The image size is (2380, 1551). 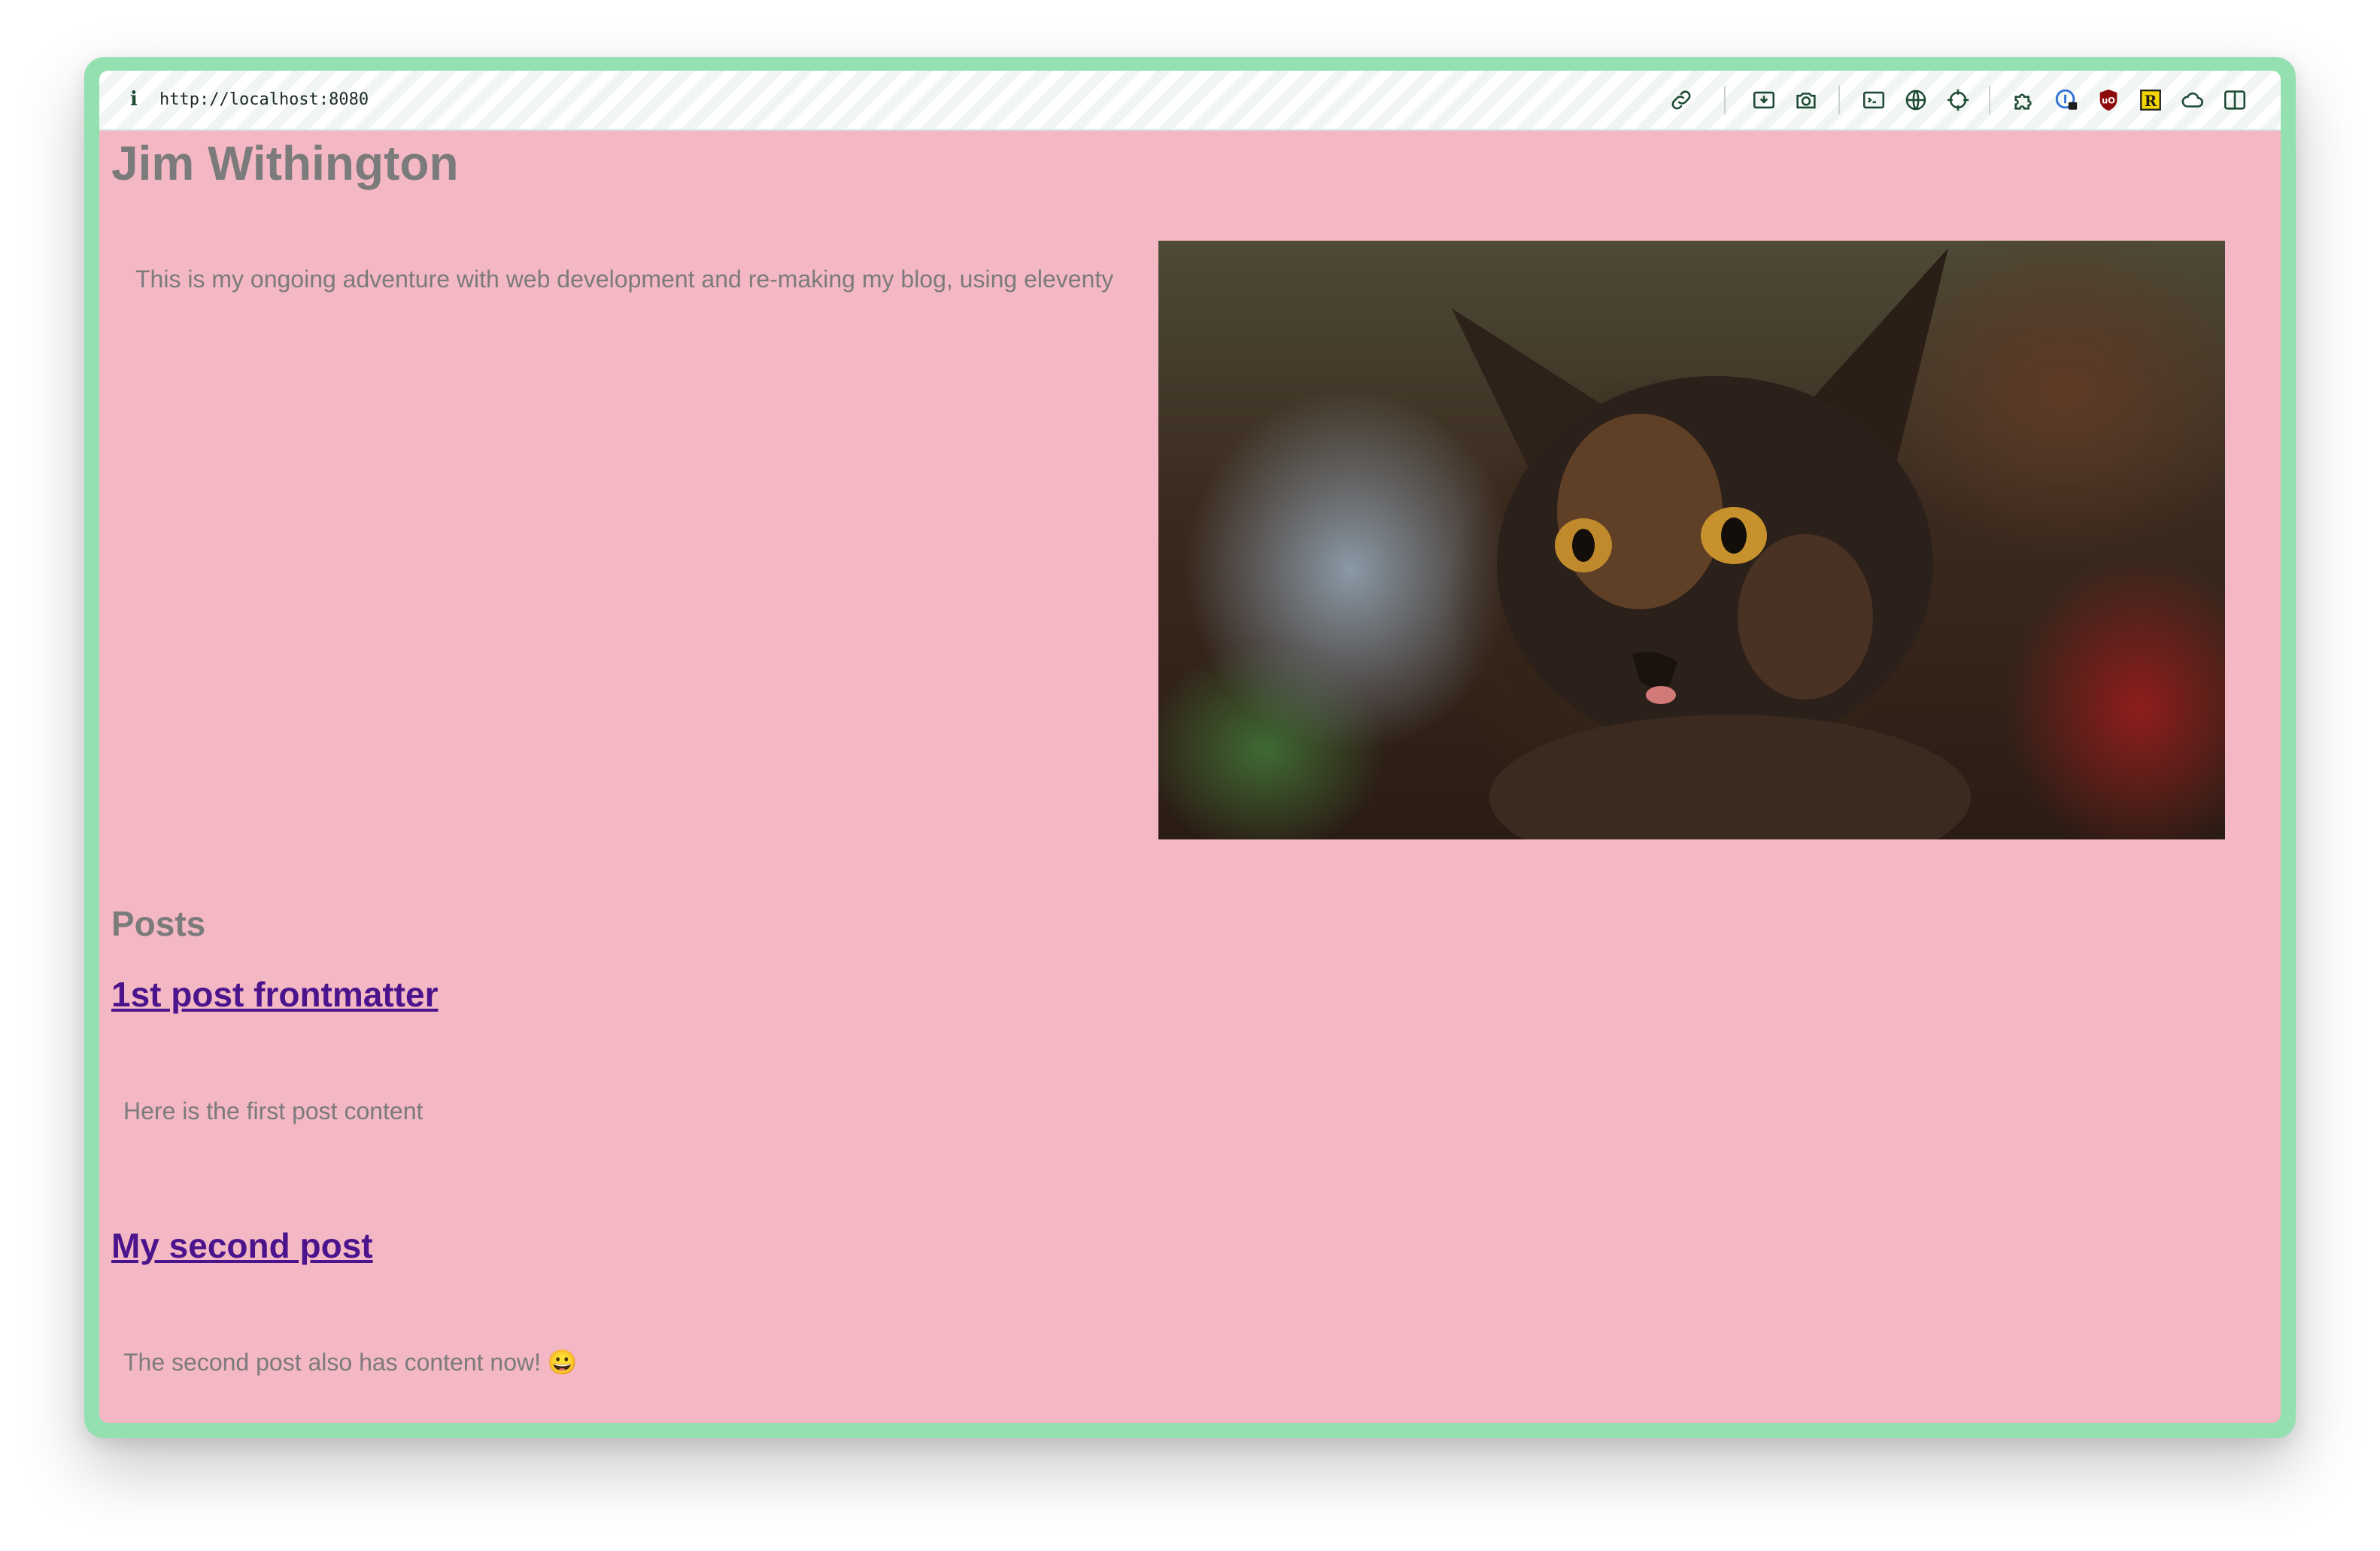 I want to click on post-content: The second post also has content now! 😀, so click(x=350, y=1362).